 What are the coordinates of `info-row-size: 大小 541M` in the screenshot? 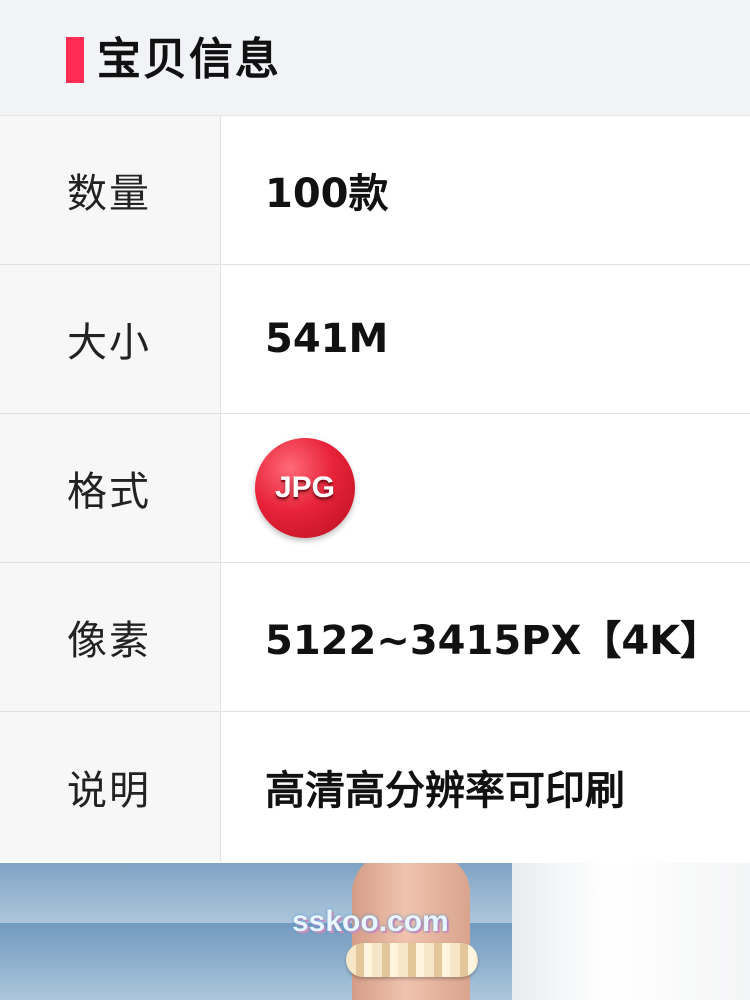 It's located at (375, 339).